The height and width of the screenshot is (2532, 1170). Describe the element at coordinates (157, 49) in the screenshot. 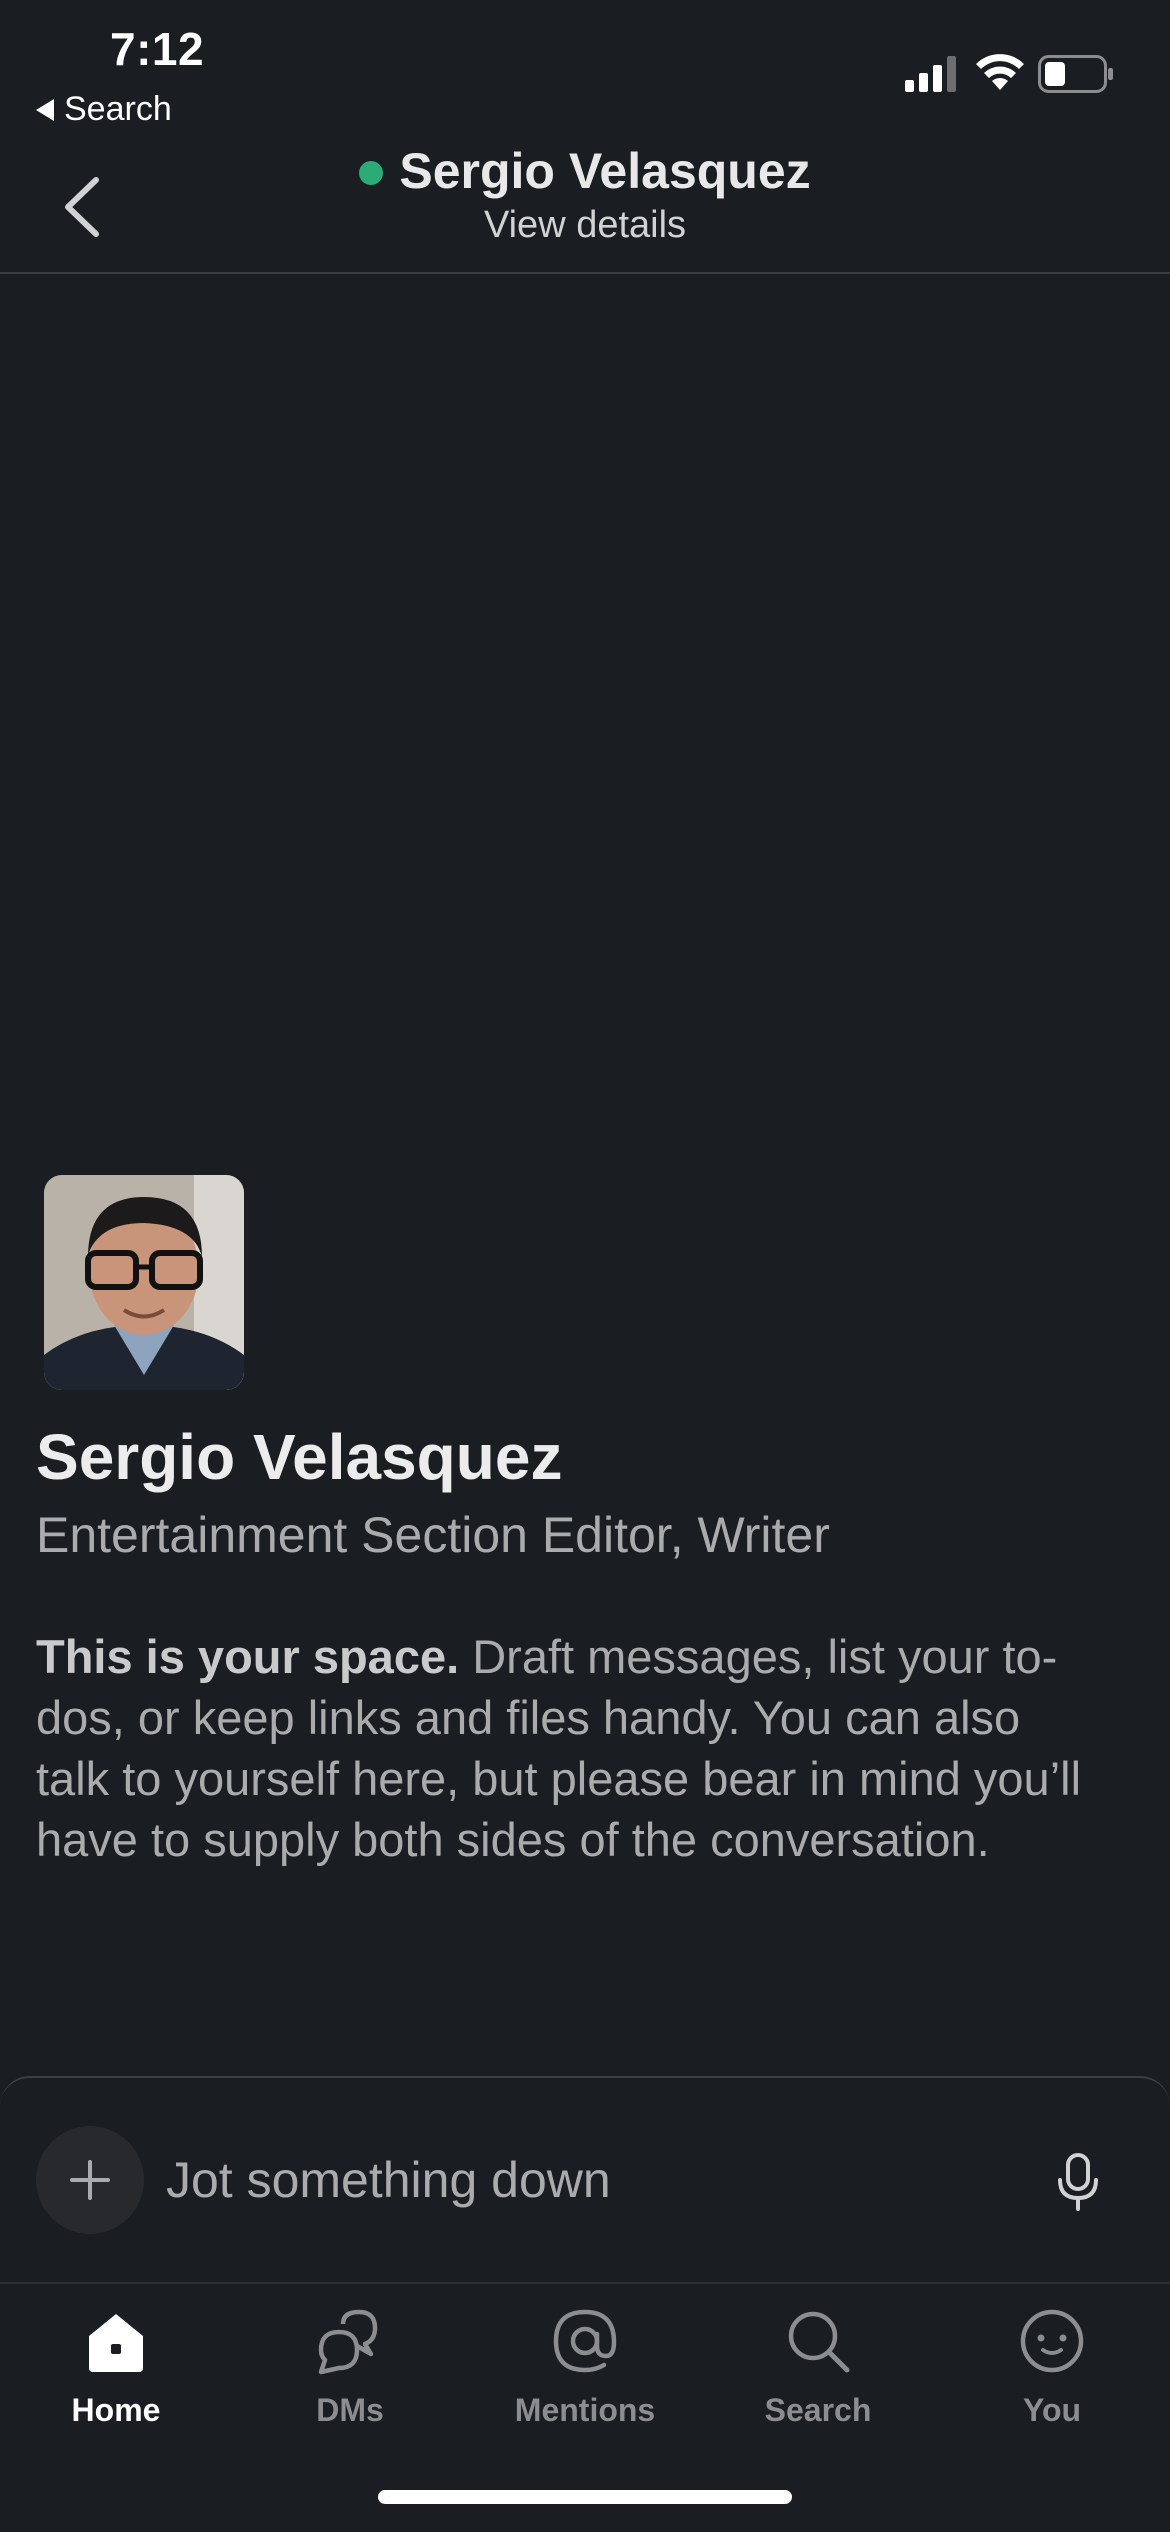

I see `status-time: 7:12` at that location.